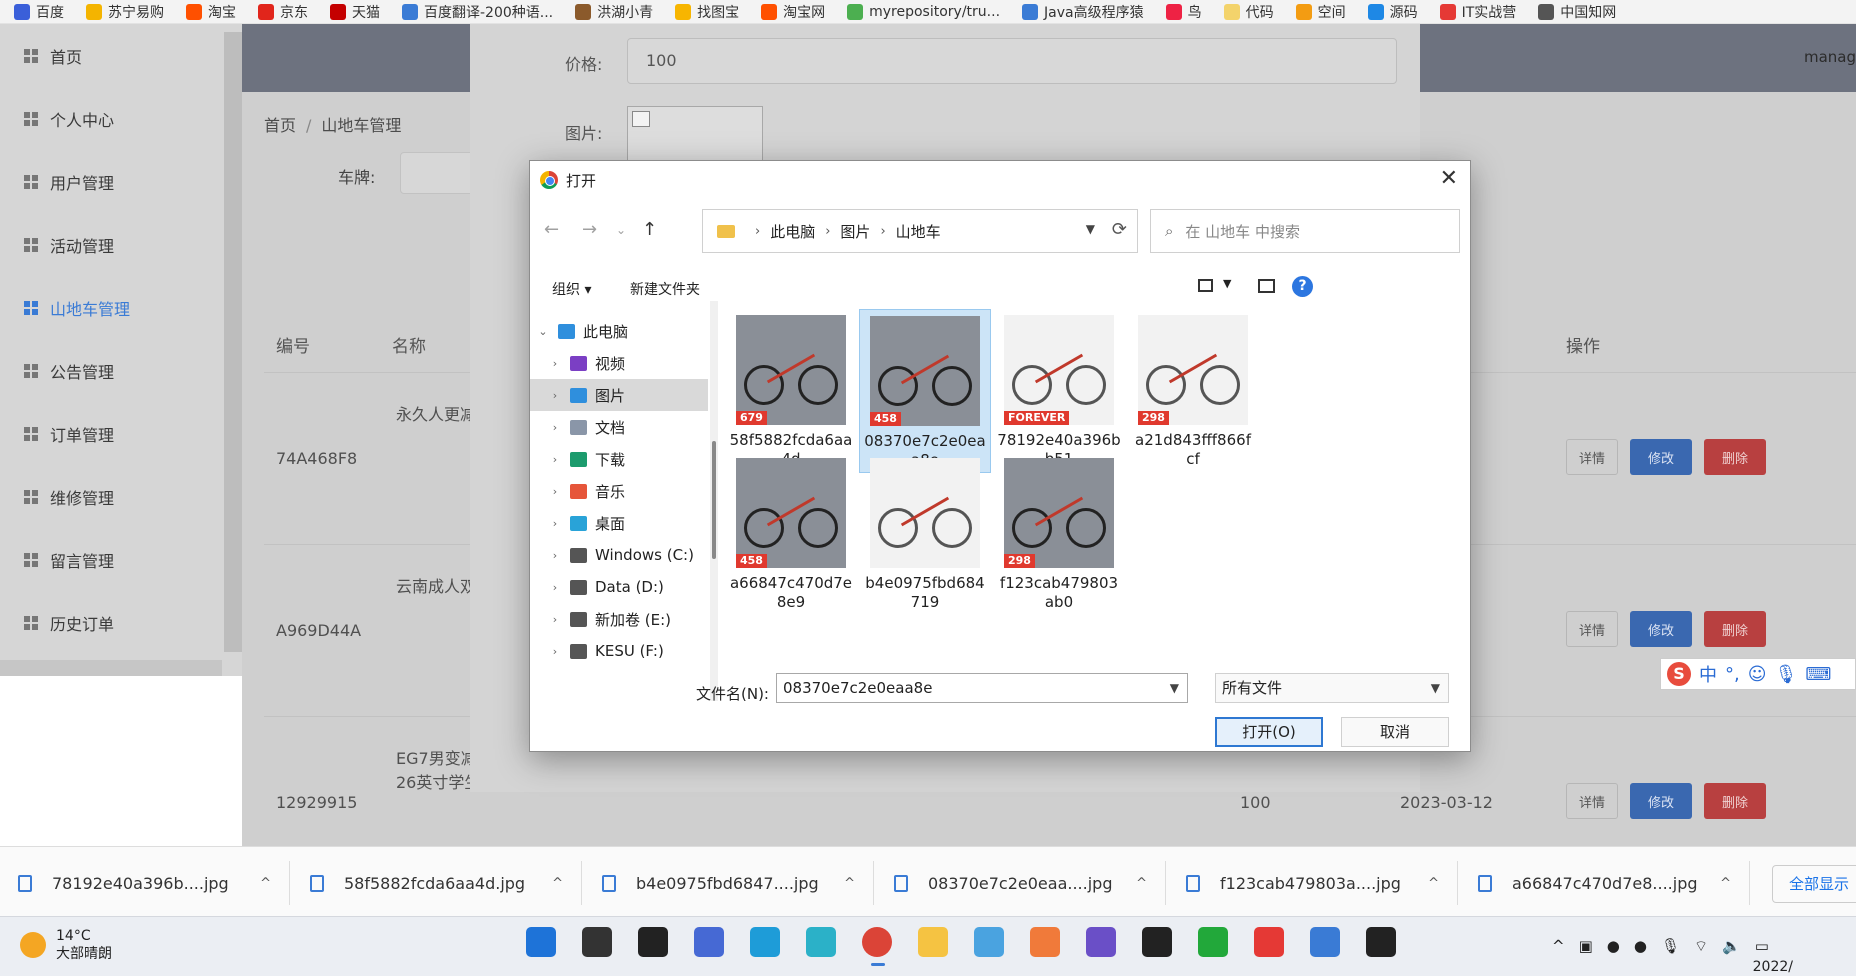 This screenshot has width=1856, height=976. What do you see at coordinates (1012, 61) in the screenshot?
I see `price-input: 100` at bounding box center [1012, 61].